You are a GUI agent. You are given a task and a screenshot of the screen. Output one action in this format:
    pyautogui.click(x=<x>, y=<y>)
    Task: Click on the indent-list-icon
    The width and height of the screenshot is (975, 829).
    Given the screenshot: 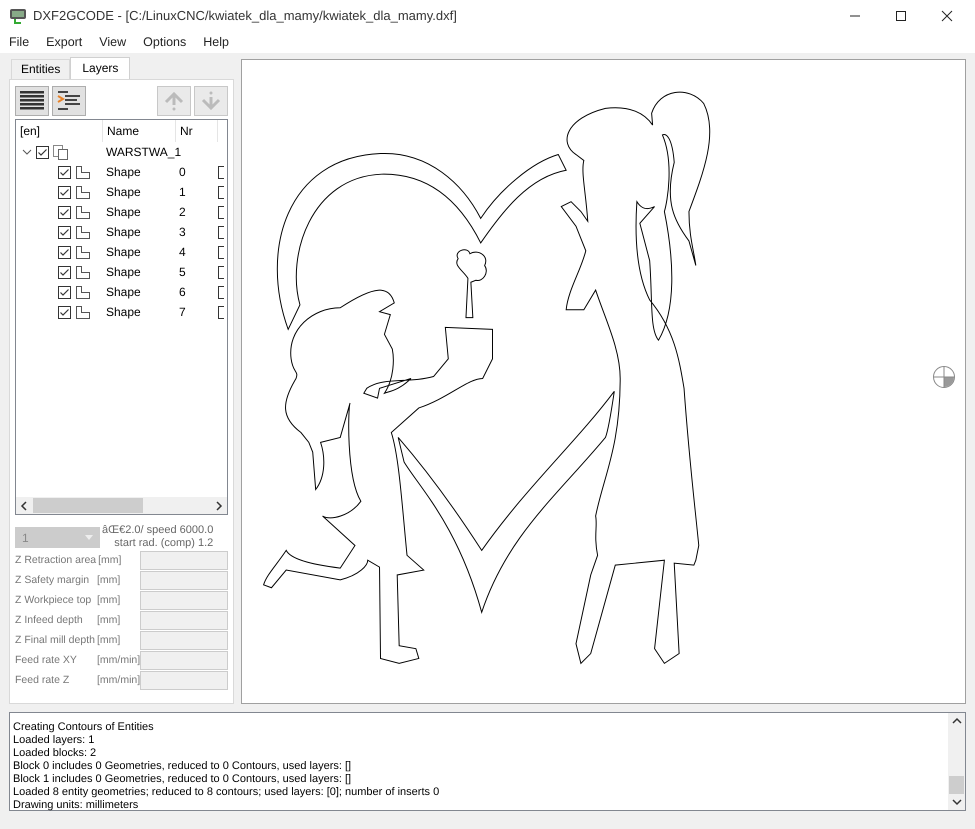 What is the action you would take?
    pyautogui.click(x=69, y=101)
    